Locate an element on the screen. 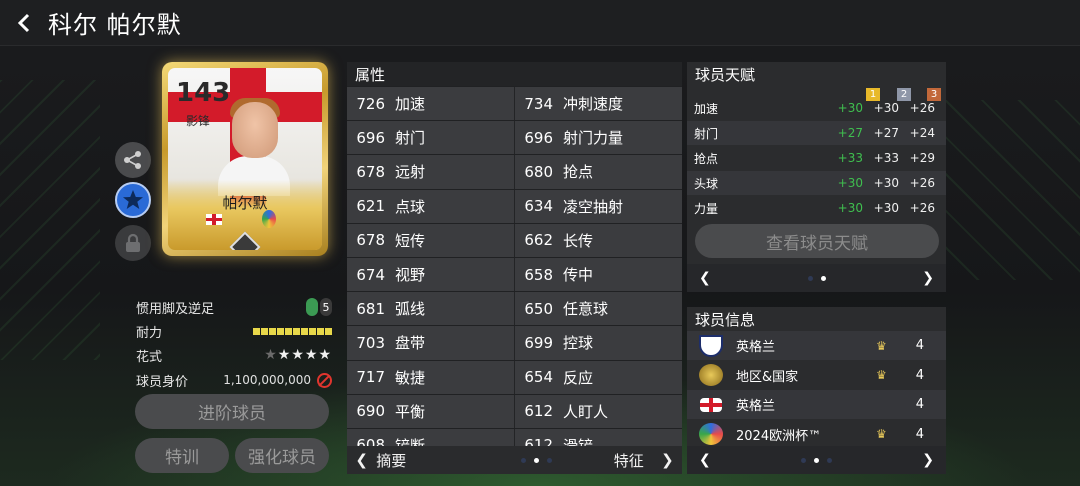 This screenshot has height=486, width=1080. attribute-name: 凌空抽射 is located at coordinates (593, 206).